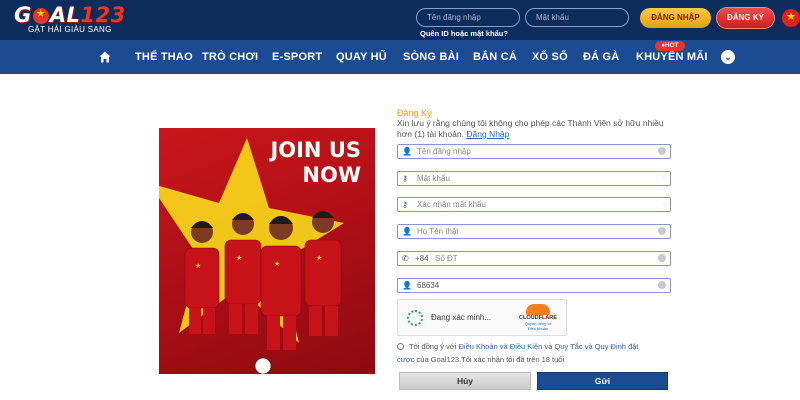 The width and height of the screenshot is (800, 400). I want to click on register-button: ĐĂNG KÝ, so click(745, 18).